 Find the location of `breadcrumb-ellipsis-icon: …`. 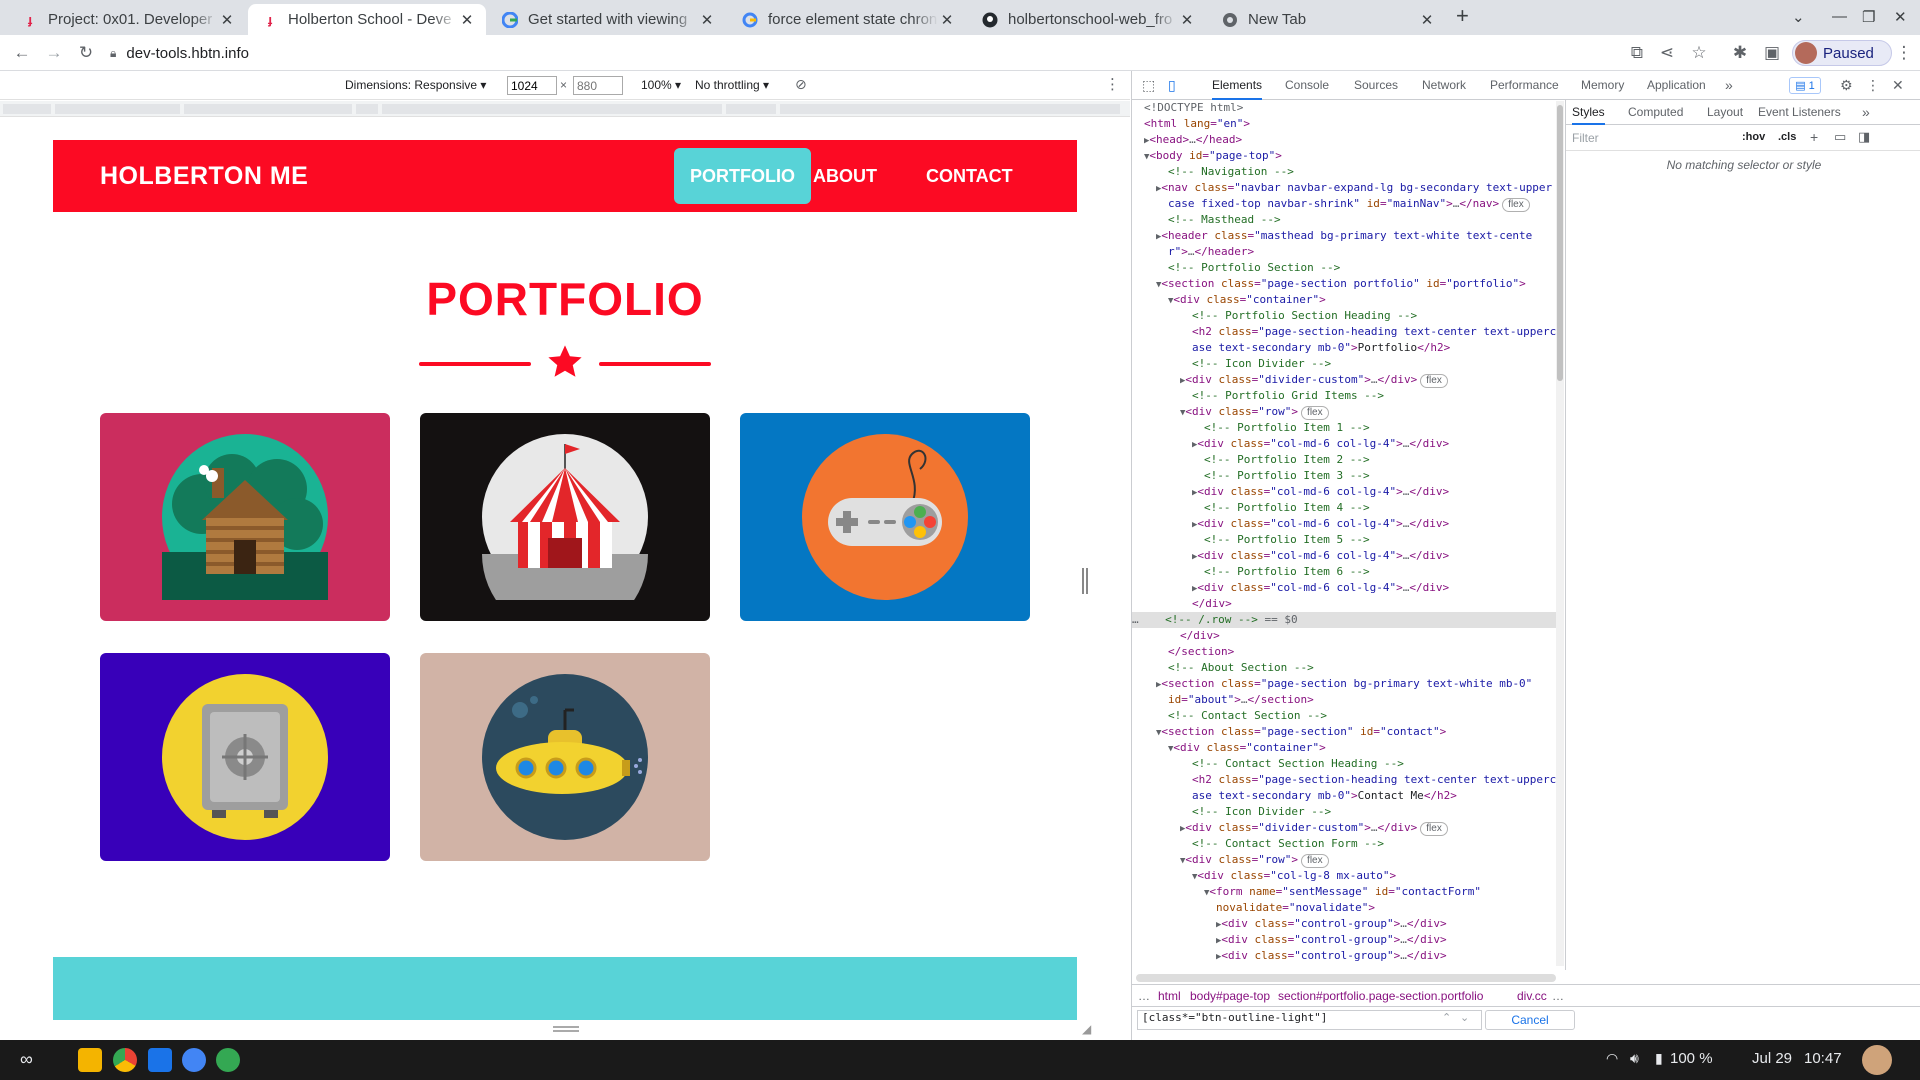

breadcrumb-ellipsis-icon: … is located at coordinates (1144, 996).